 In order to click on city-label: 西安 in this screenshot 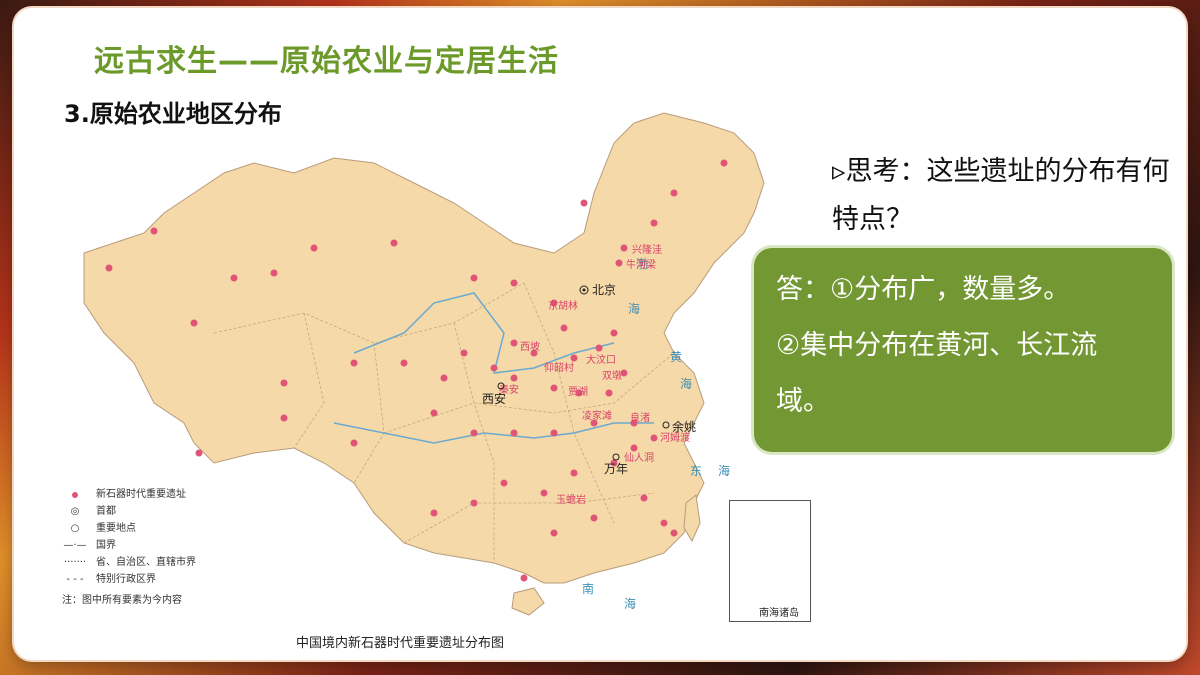, I will do `click(494, 398)`.